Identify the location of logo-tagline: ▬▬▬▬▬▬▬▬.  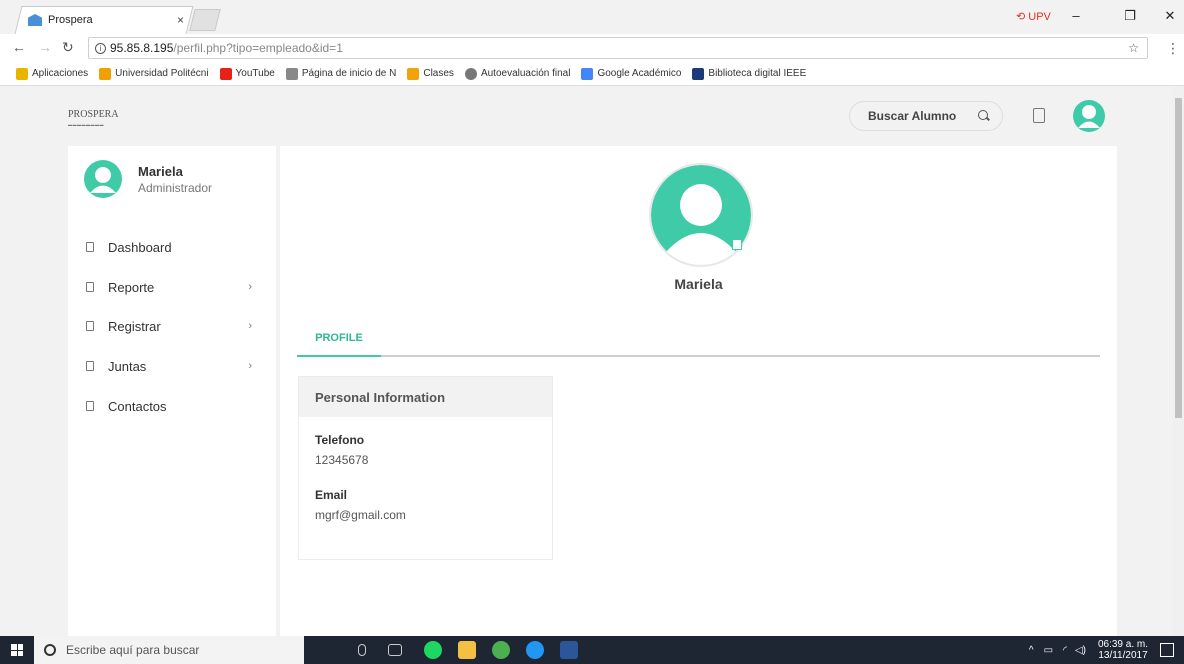
(86, 124).